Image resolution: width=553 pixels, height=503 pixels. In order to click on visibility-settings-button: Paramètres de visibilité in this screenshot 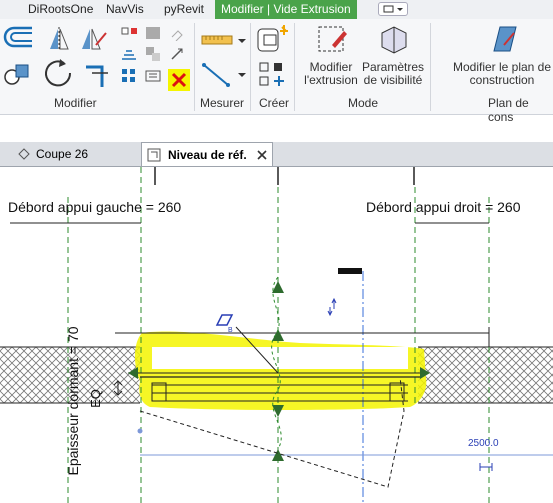, I will do `click(393, 74)`.